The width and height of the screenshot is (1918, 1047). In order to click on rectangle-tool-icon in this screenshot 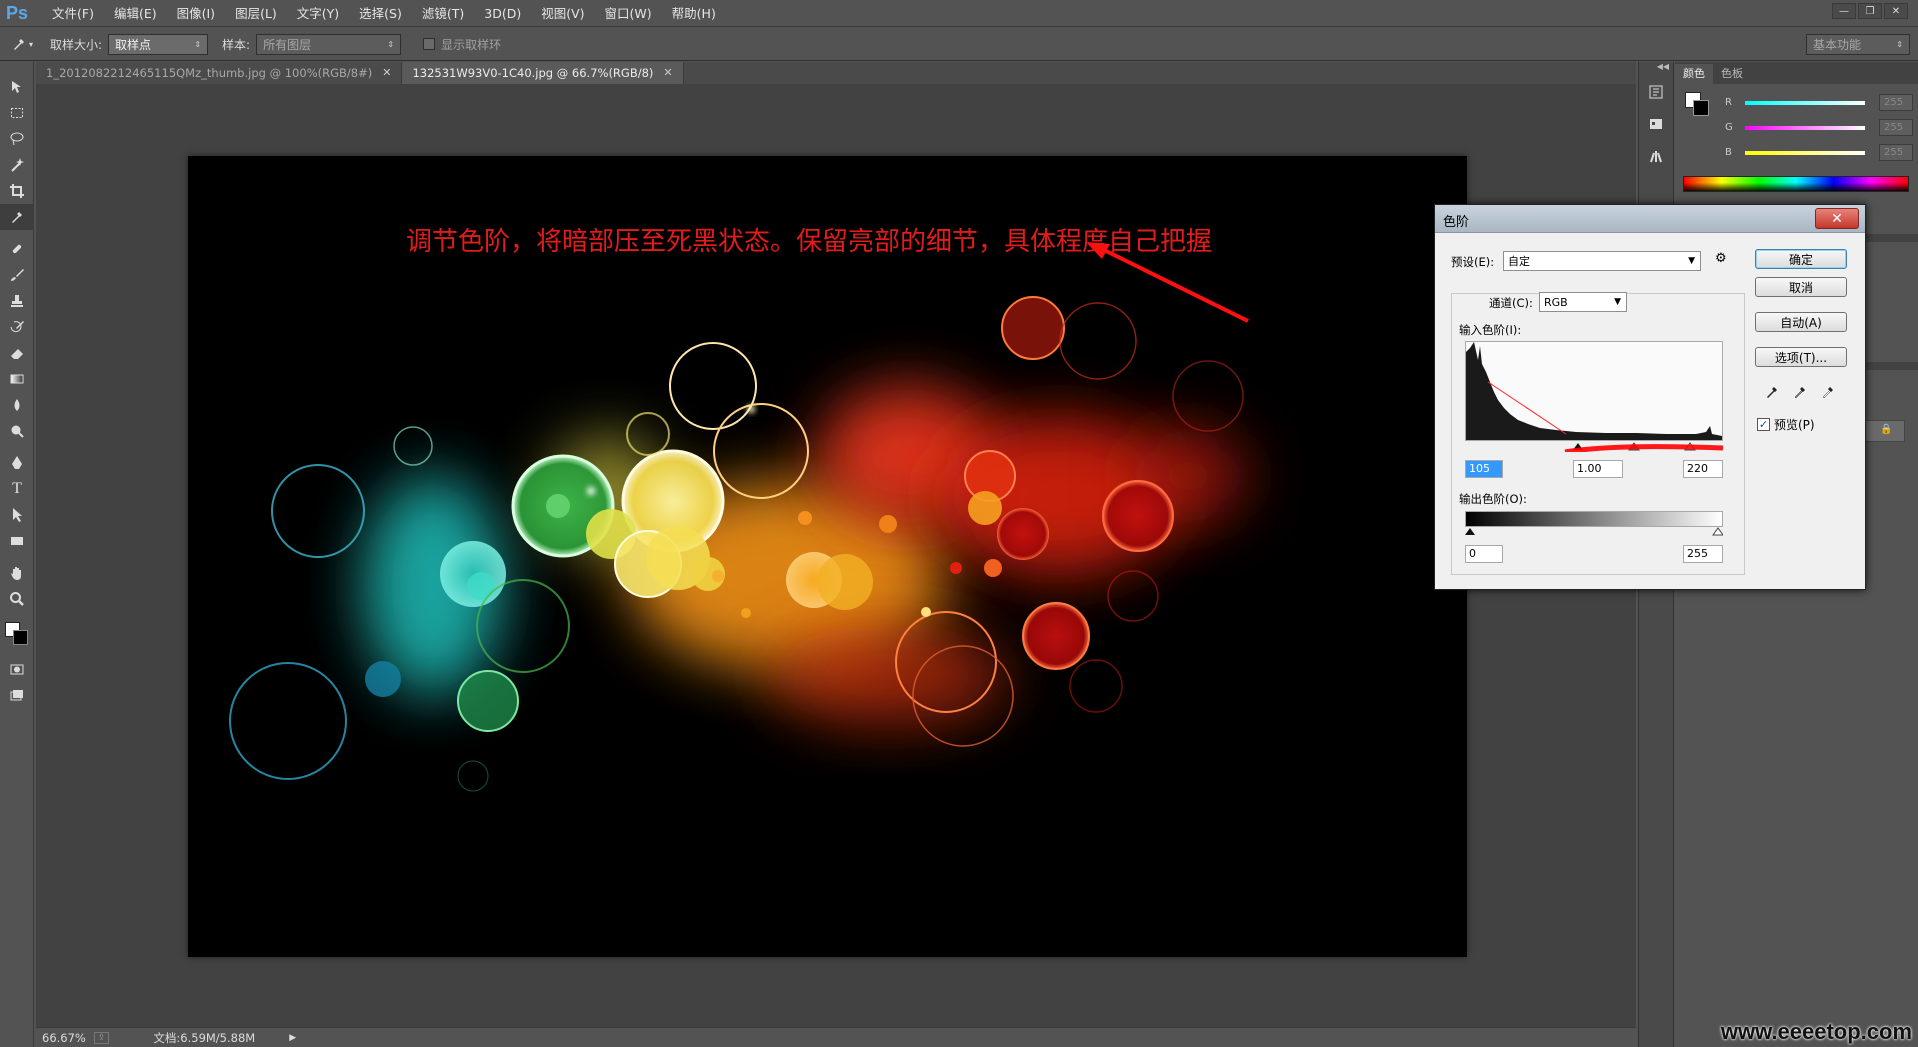, I will do `click(17, 541)`.